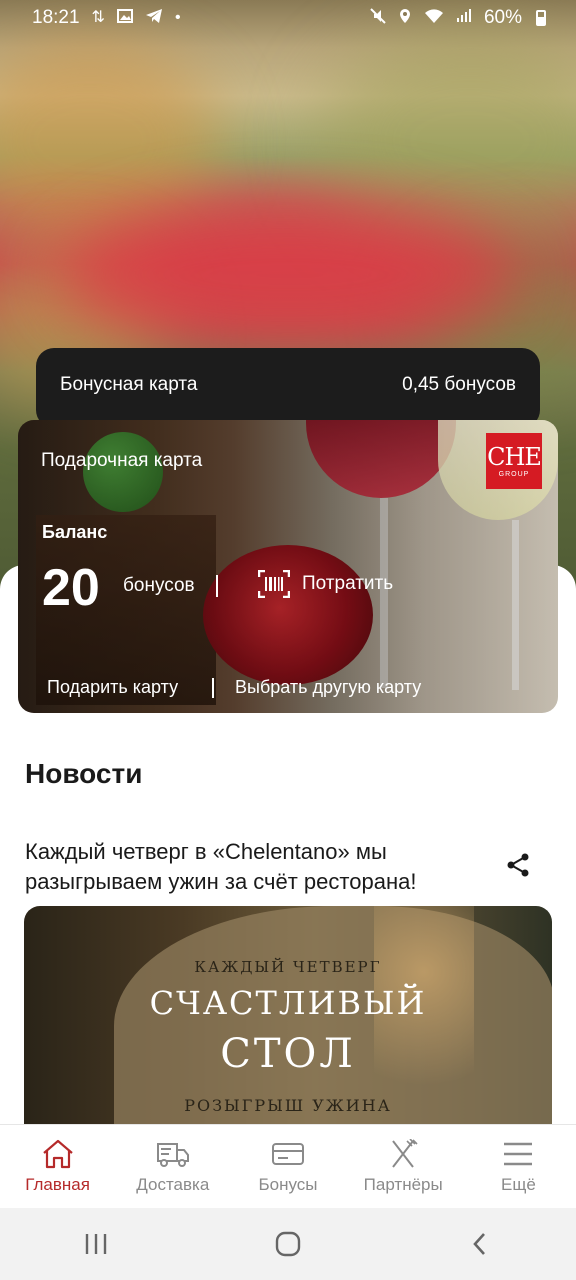 The width and height of the screenshot is (576, 1280). What do you see at coordinates (57, 1154) in the screenshot?
I see `home-icon` at bounding box center [57, 1154].